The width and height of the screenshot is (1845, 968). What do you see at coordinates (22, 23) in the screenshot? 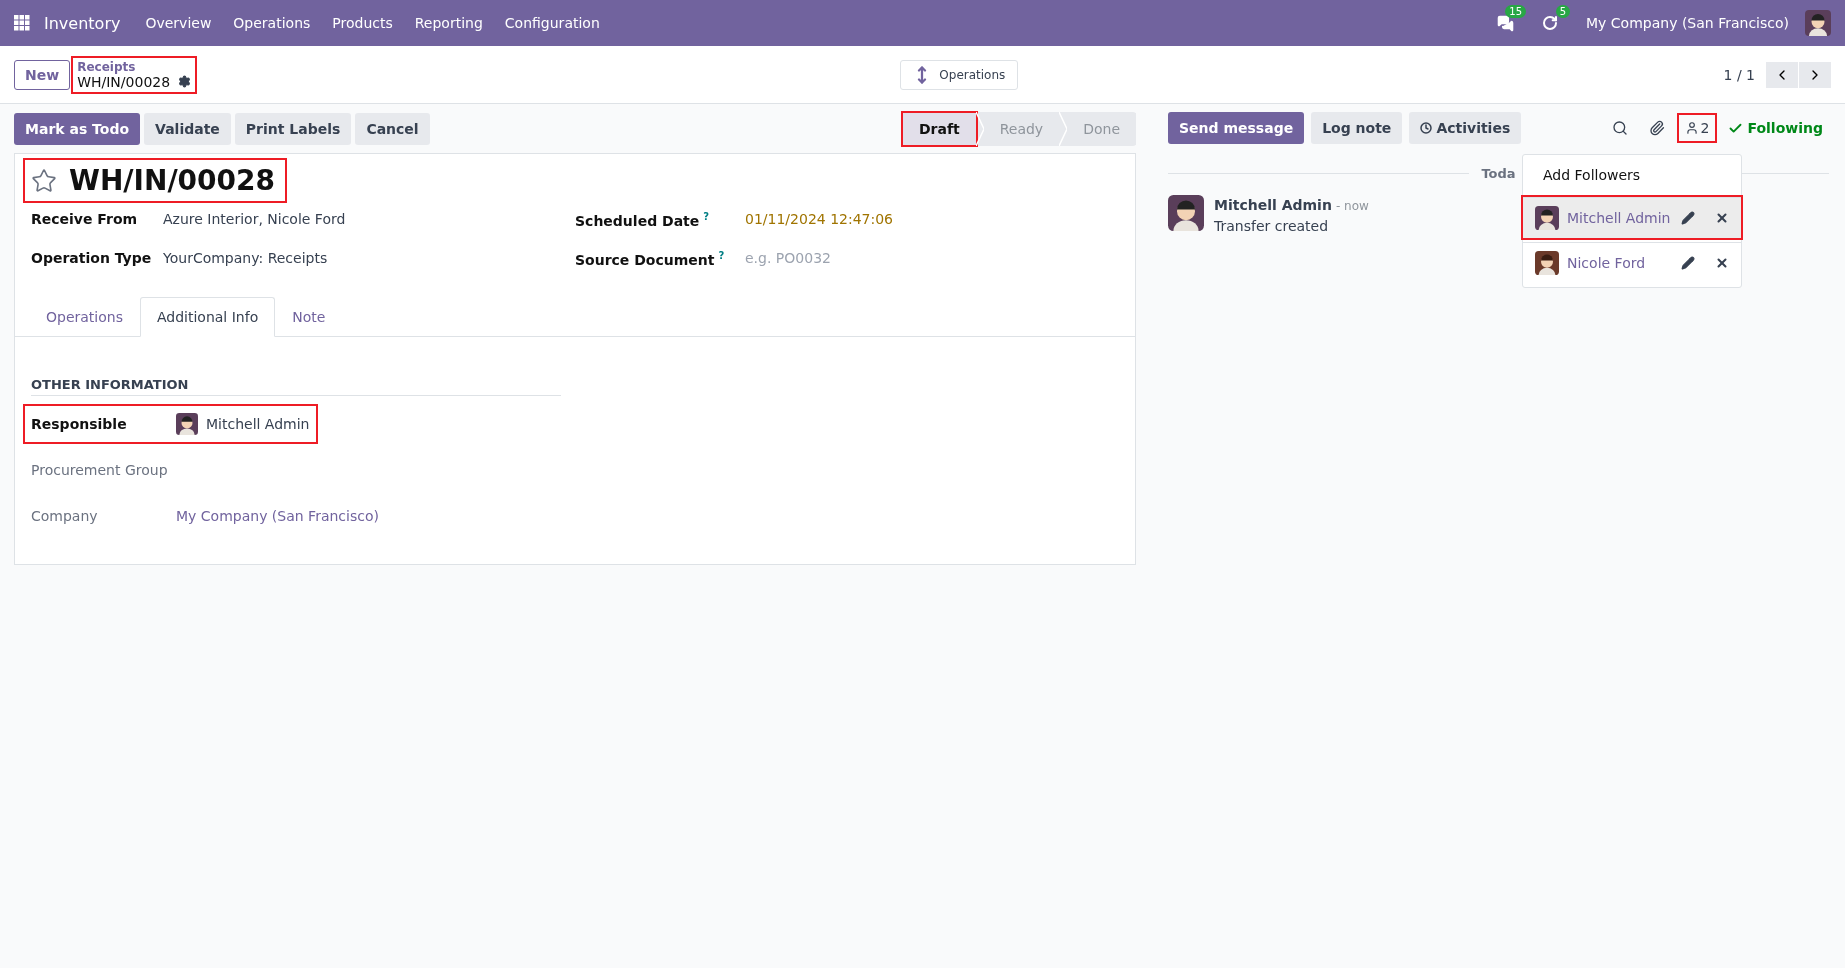
I see `apps-icon` at bounding box center [22, 23].